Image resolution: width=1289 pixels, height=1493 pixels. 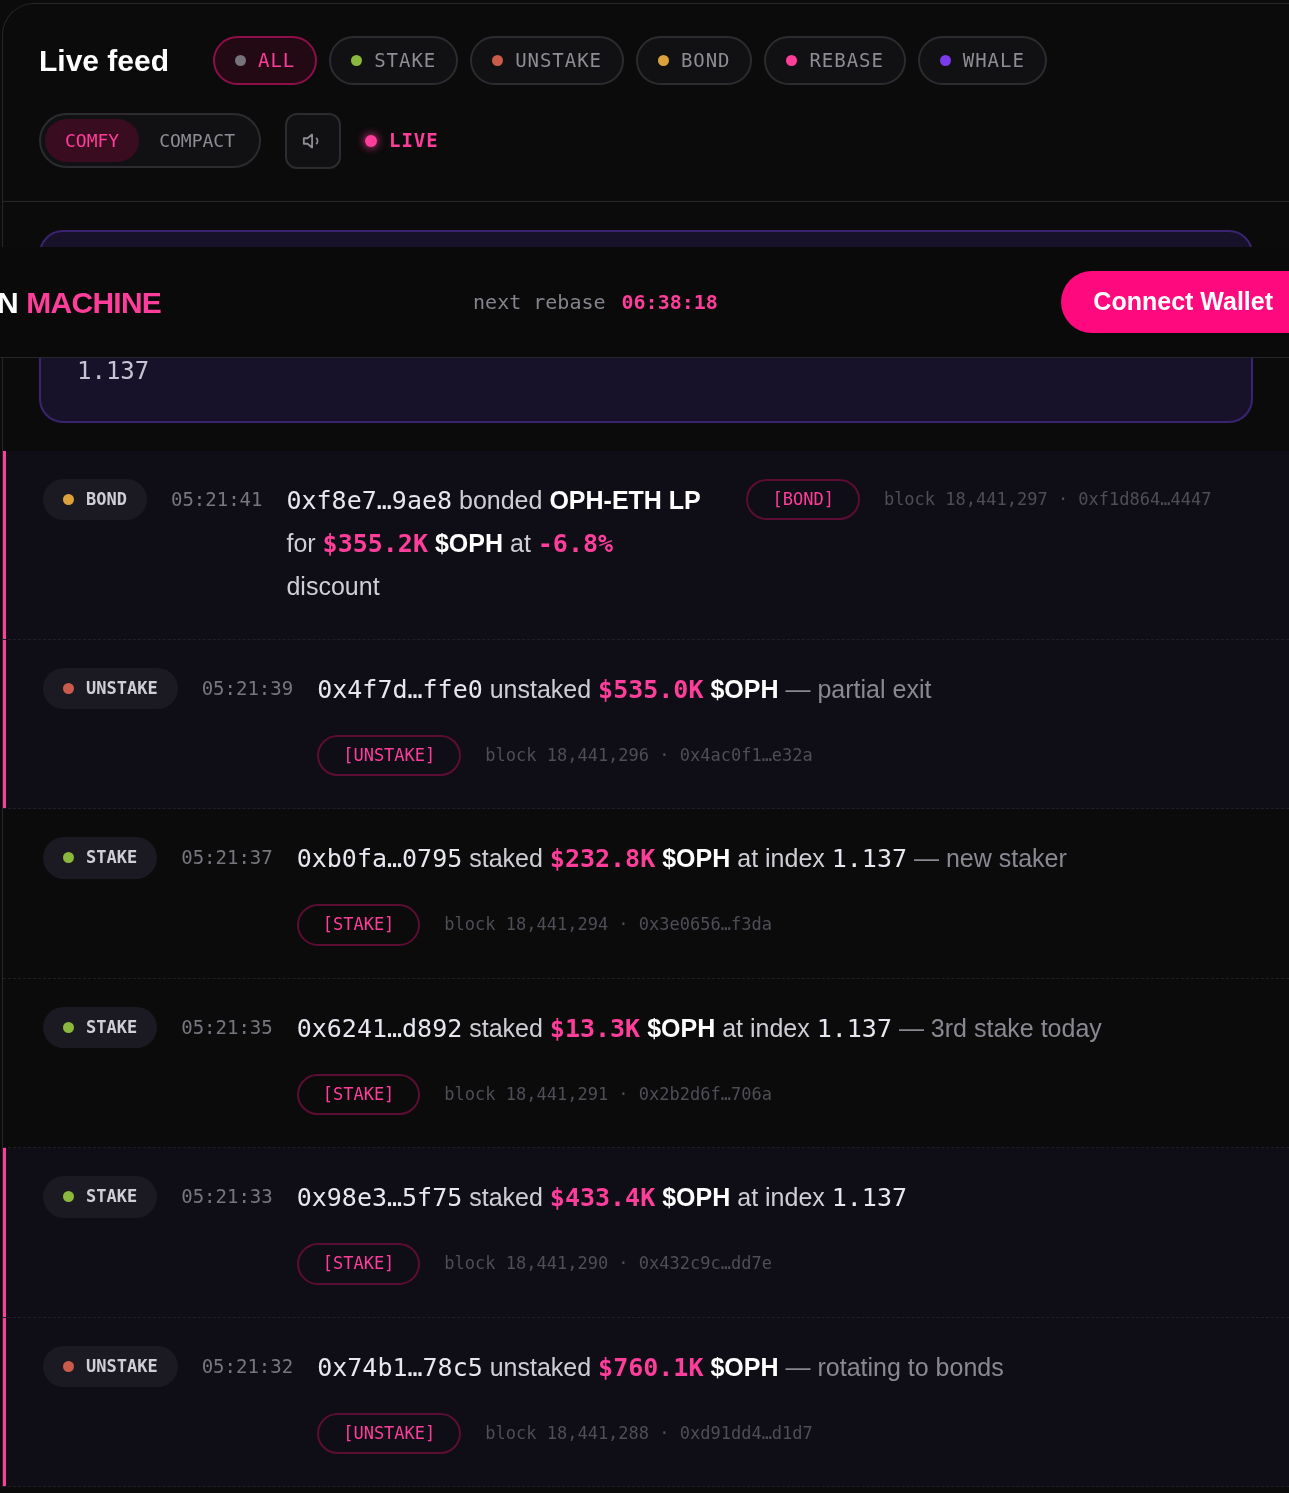 What do you see at coordinates (227, 1027) in the screenshot?
I see `event-time: 05:21:35` at bounding box center [227, 1027].